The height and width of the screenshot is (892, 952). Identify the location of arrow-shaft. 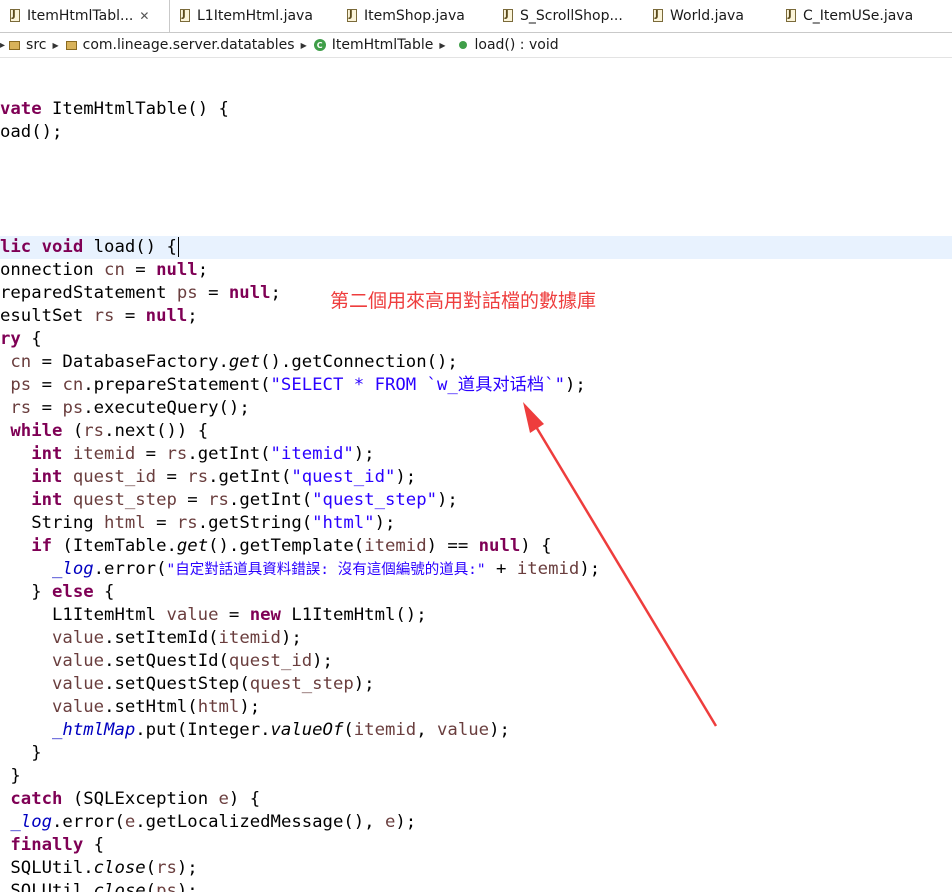
(624, 573).